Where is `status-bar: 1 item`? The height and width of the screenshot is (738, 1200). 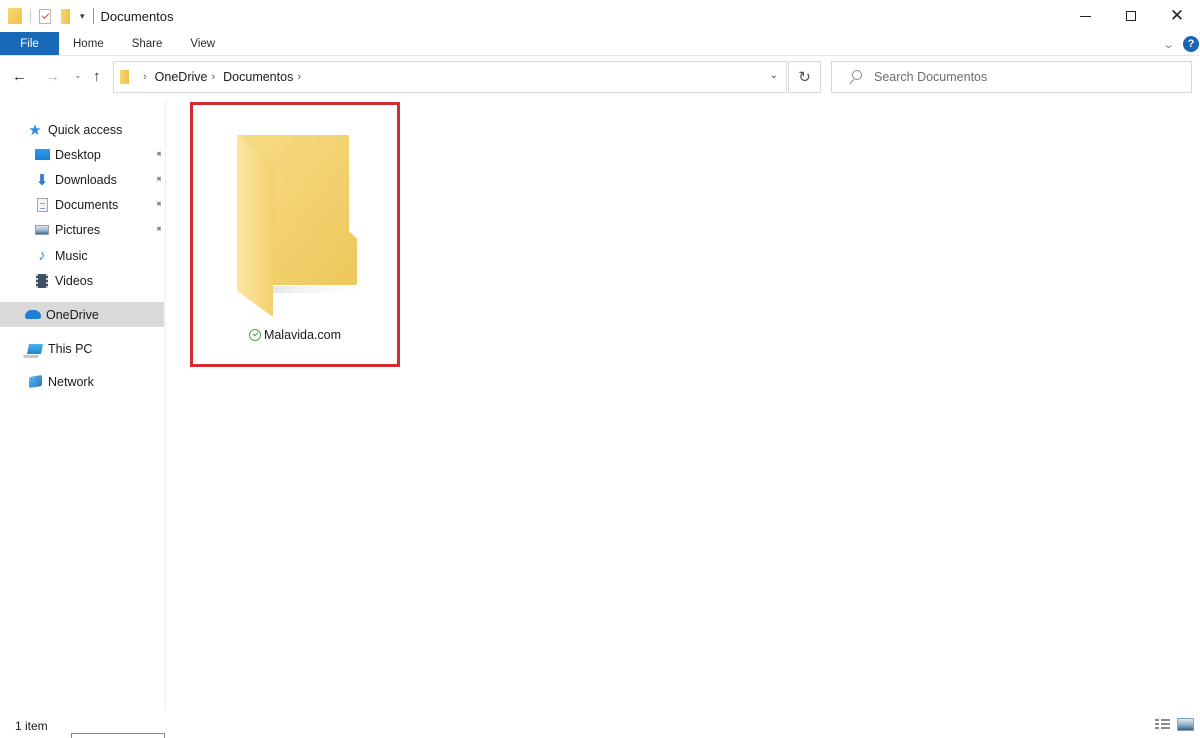
status-bar: 1 item is located at coordinates (600, 725).